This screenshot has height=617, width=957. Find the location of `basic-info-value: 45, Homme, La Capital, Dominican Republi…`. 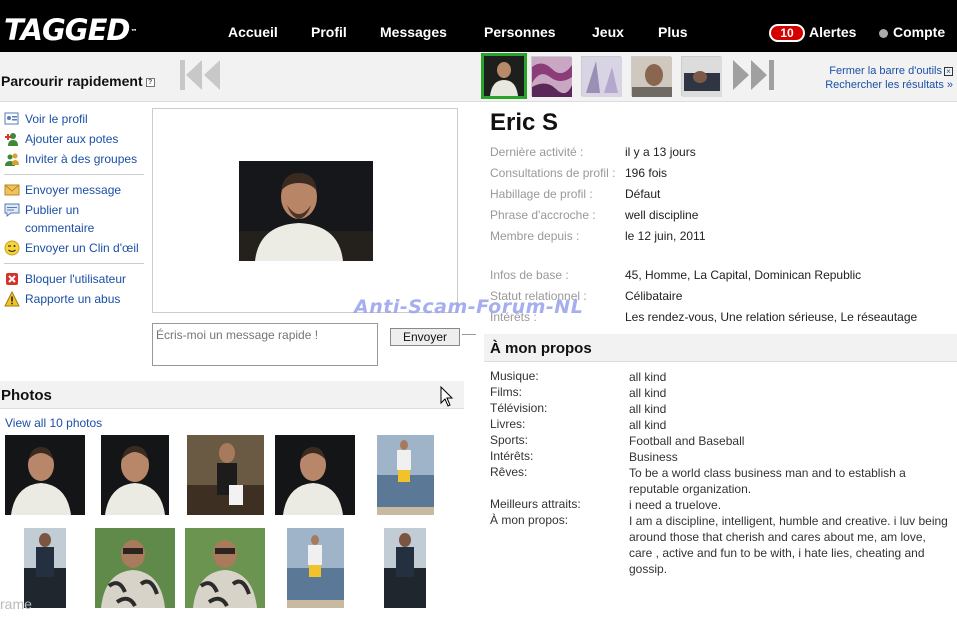

basic-info-value: 45, Homme, La Capital, Dominican Republi… is located at coordinates (743, 275).